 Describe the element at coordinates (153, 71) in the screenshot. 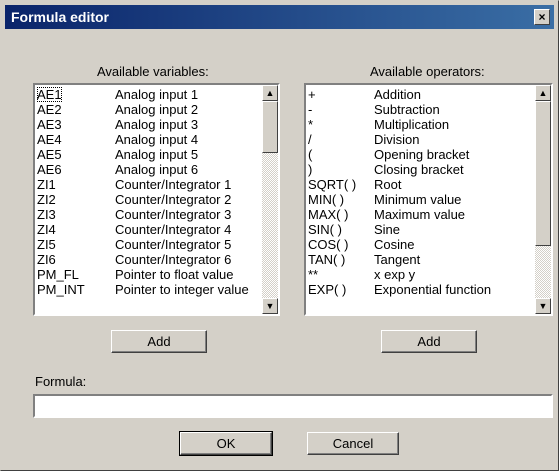

I see `variables-heading: Available variables:` at that location.